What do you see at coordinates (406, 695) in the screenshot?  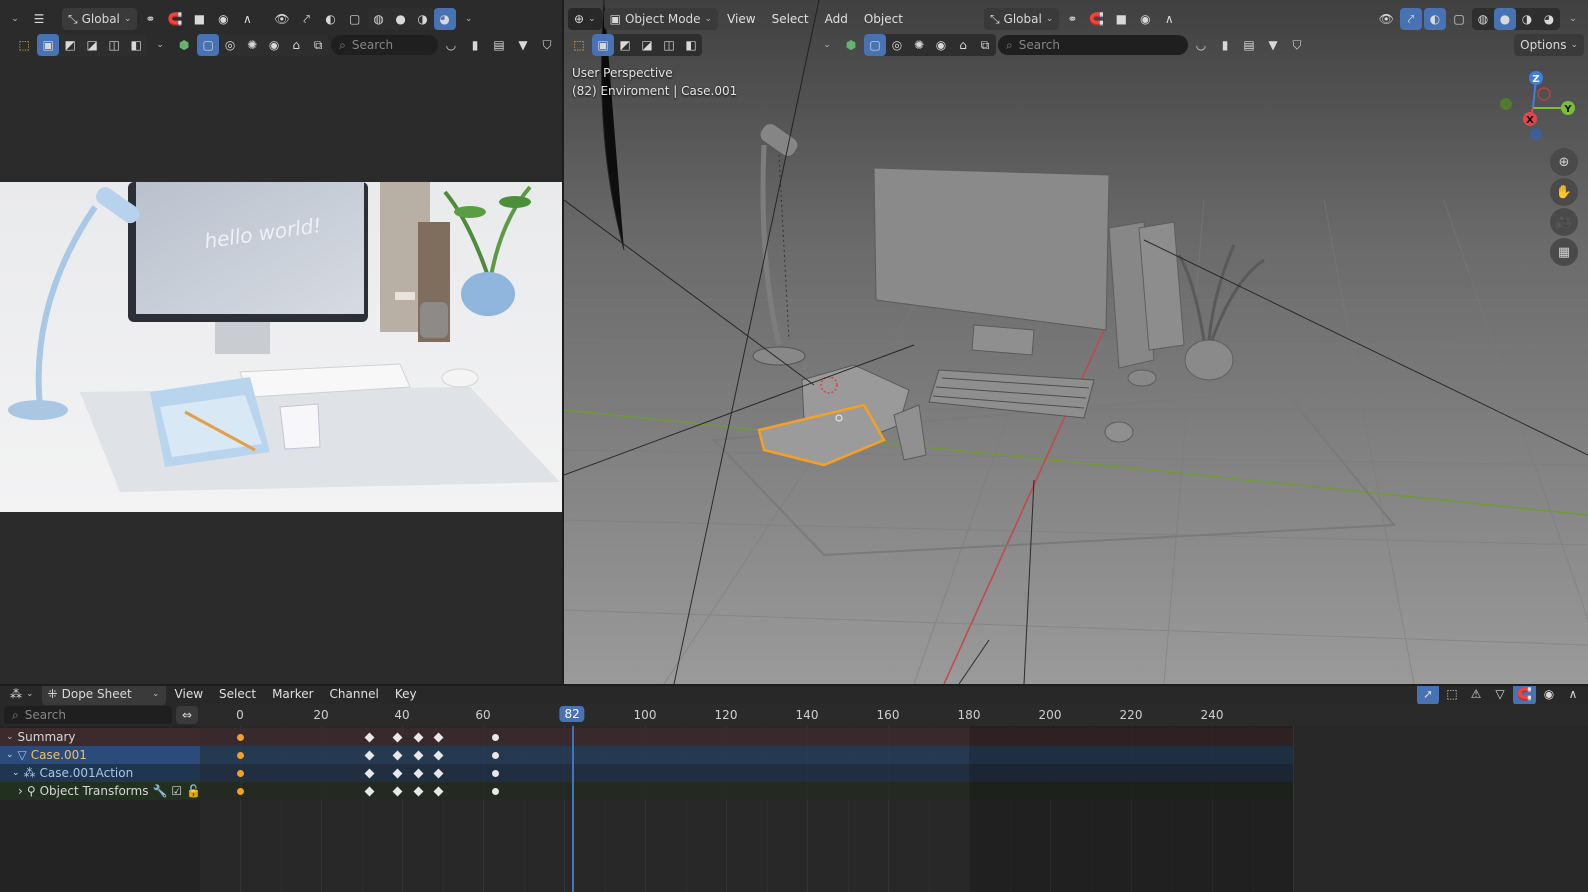 I see `menu-key: Key` at bounding box center [406, 695].